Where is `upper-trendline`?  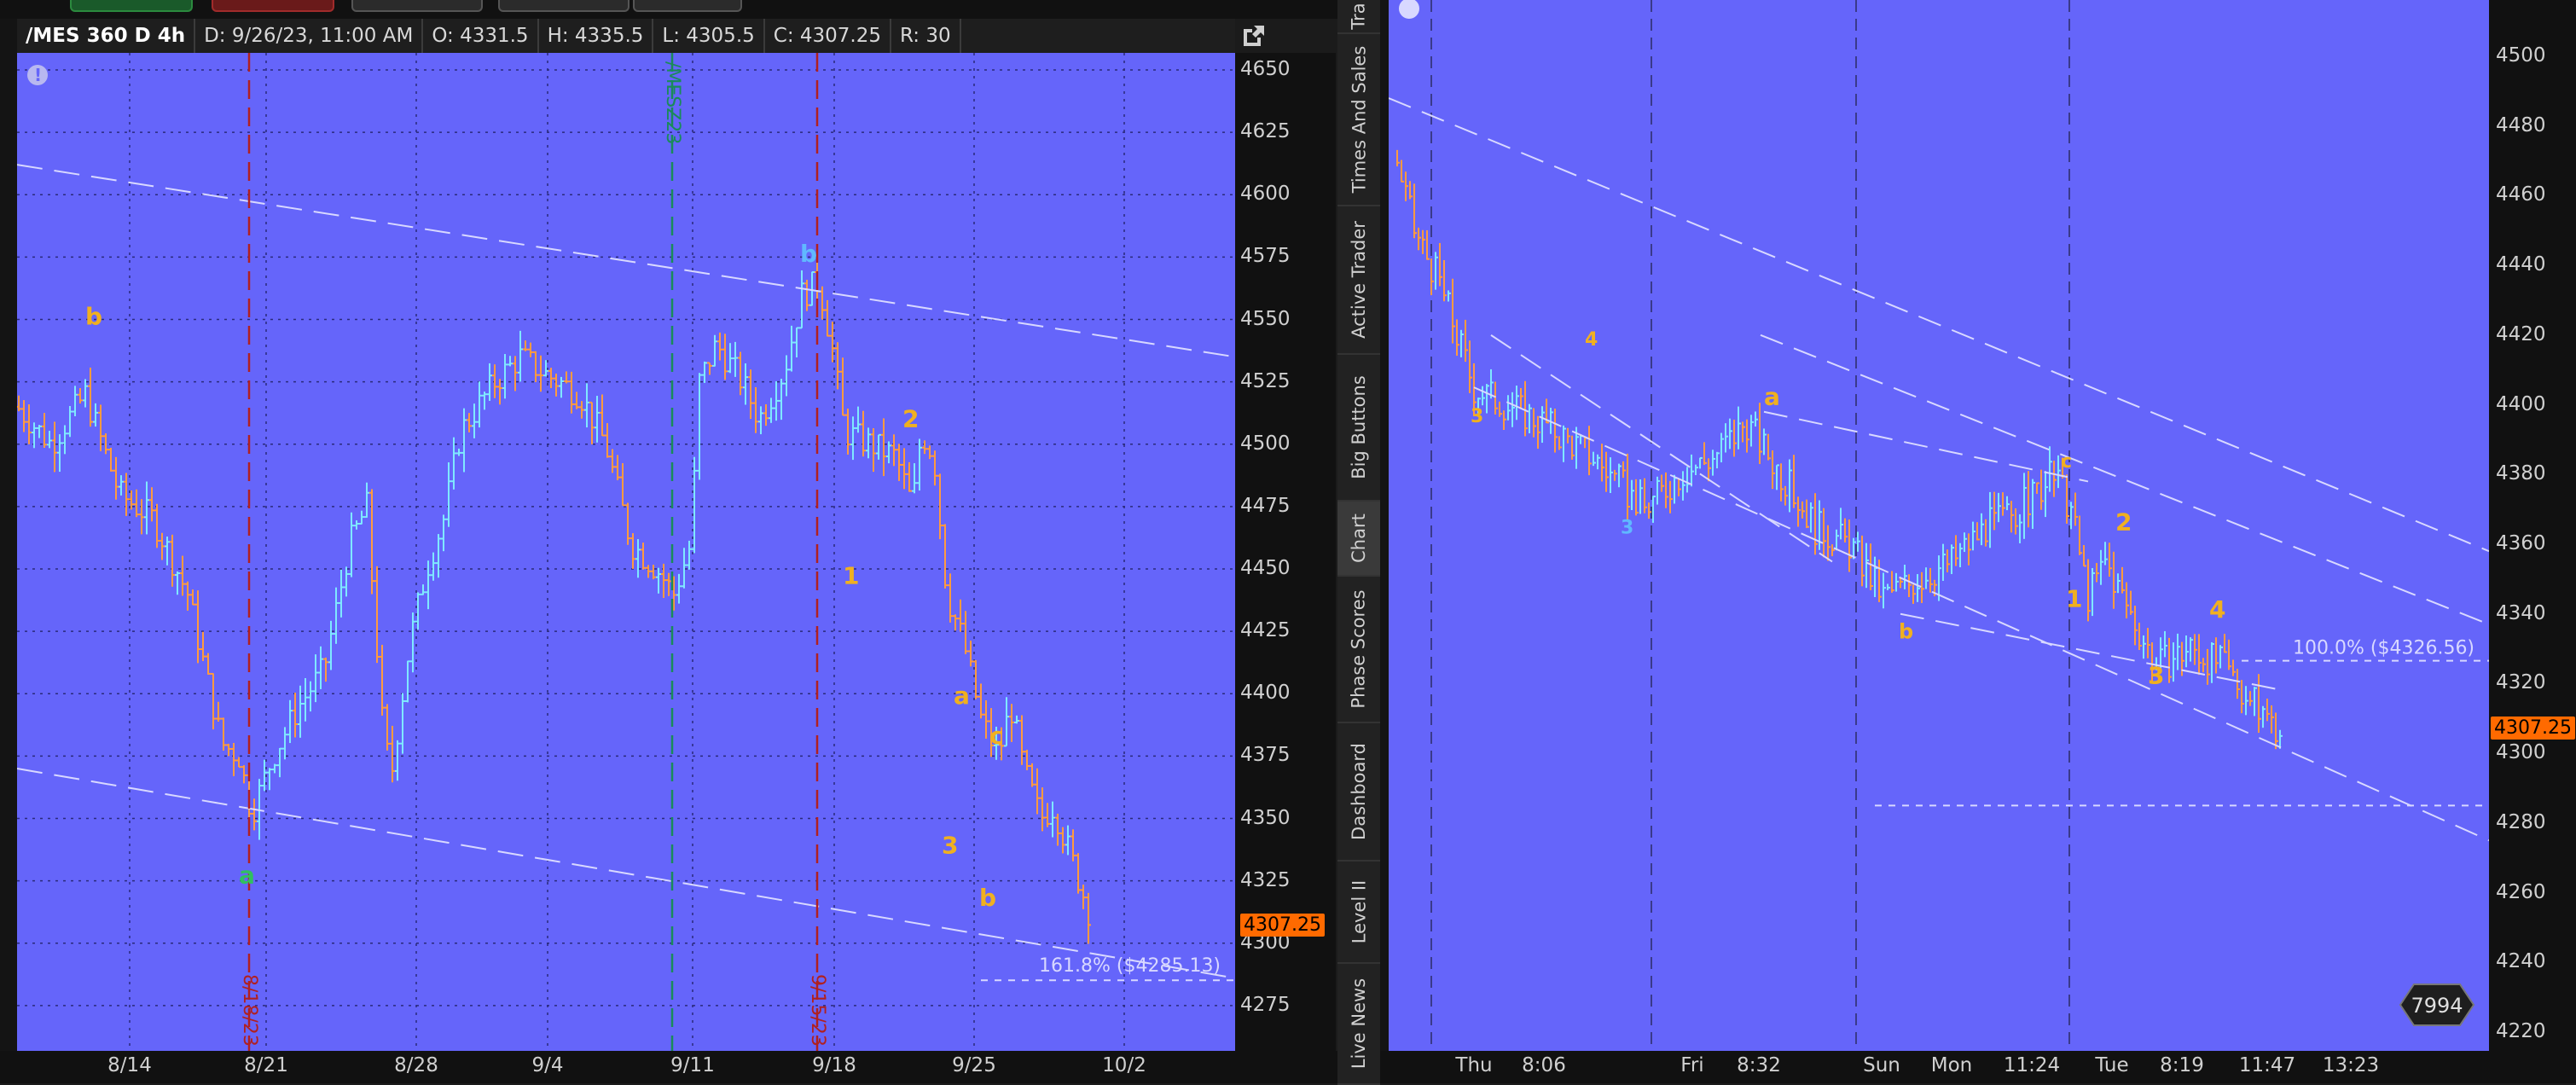 upper-trendline is located at coordinates (626, 261).